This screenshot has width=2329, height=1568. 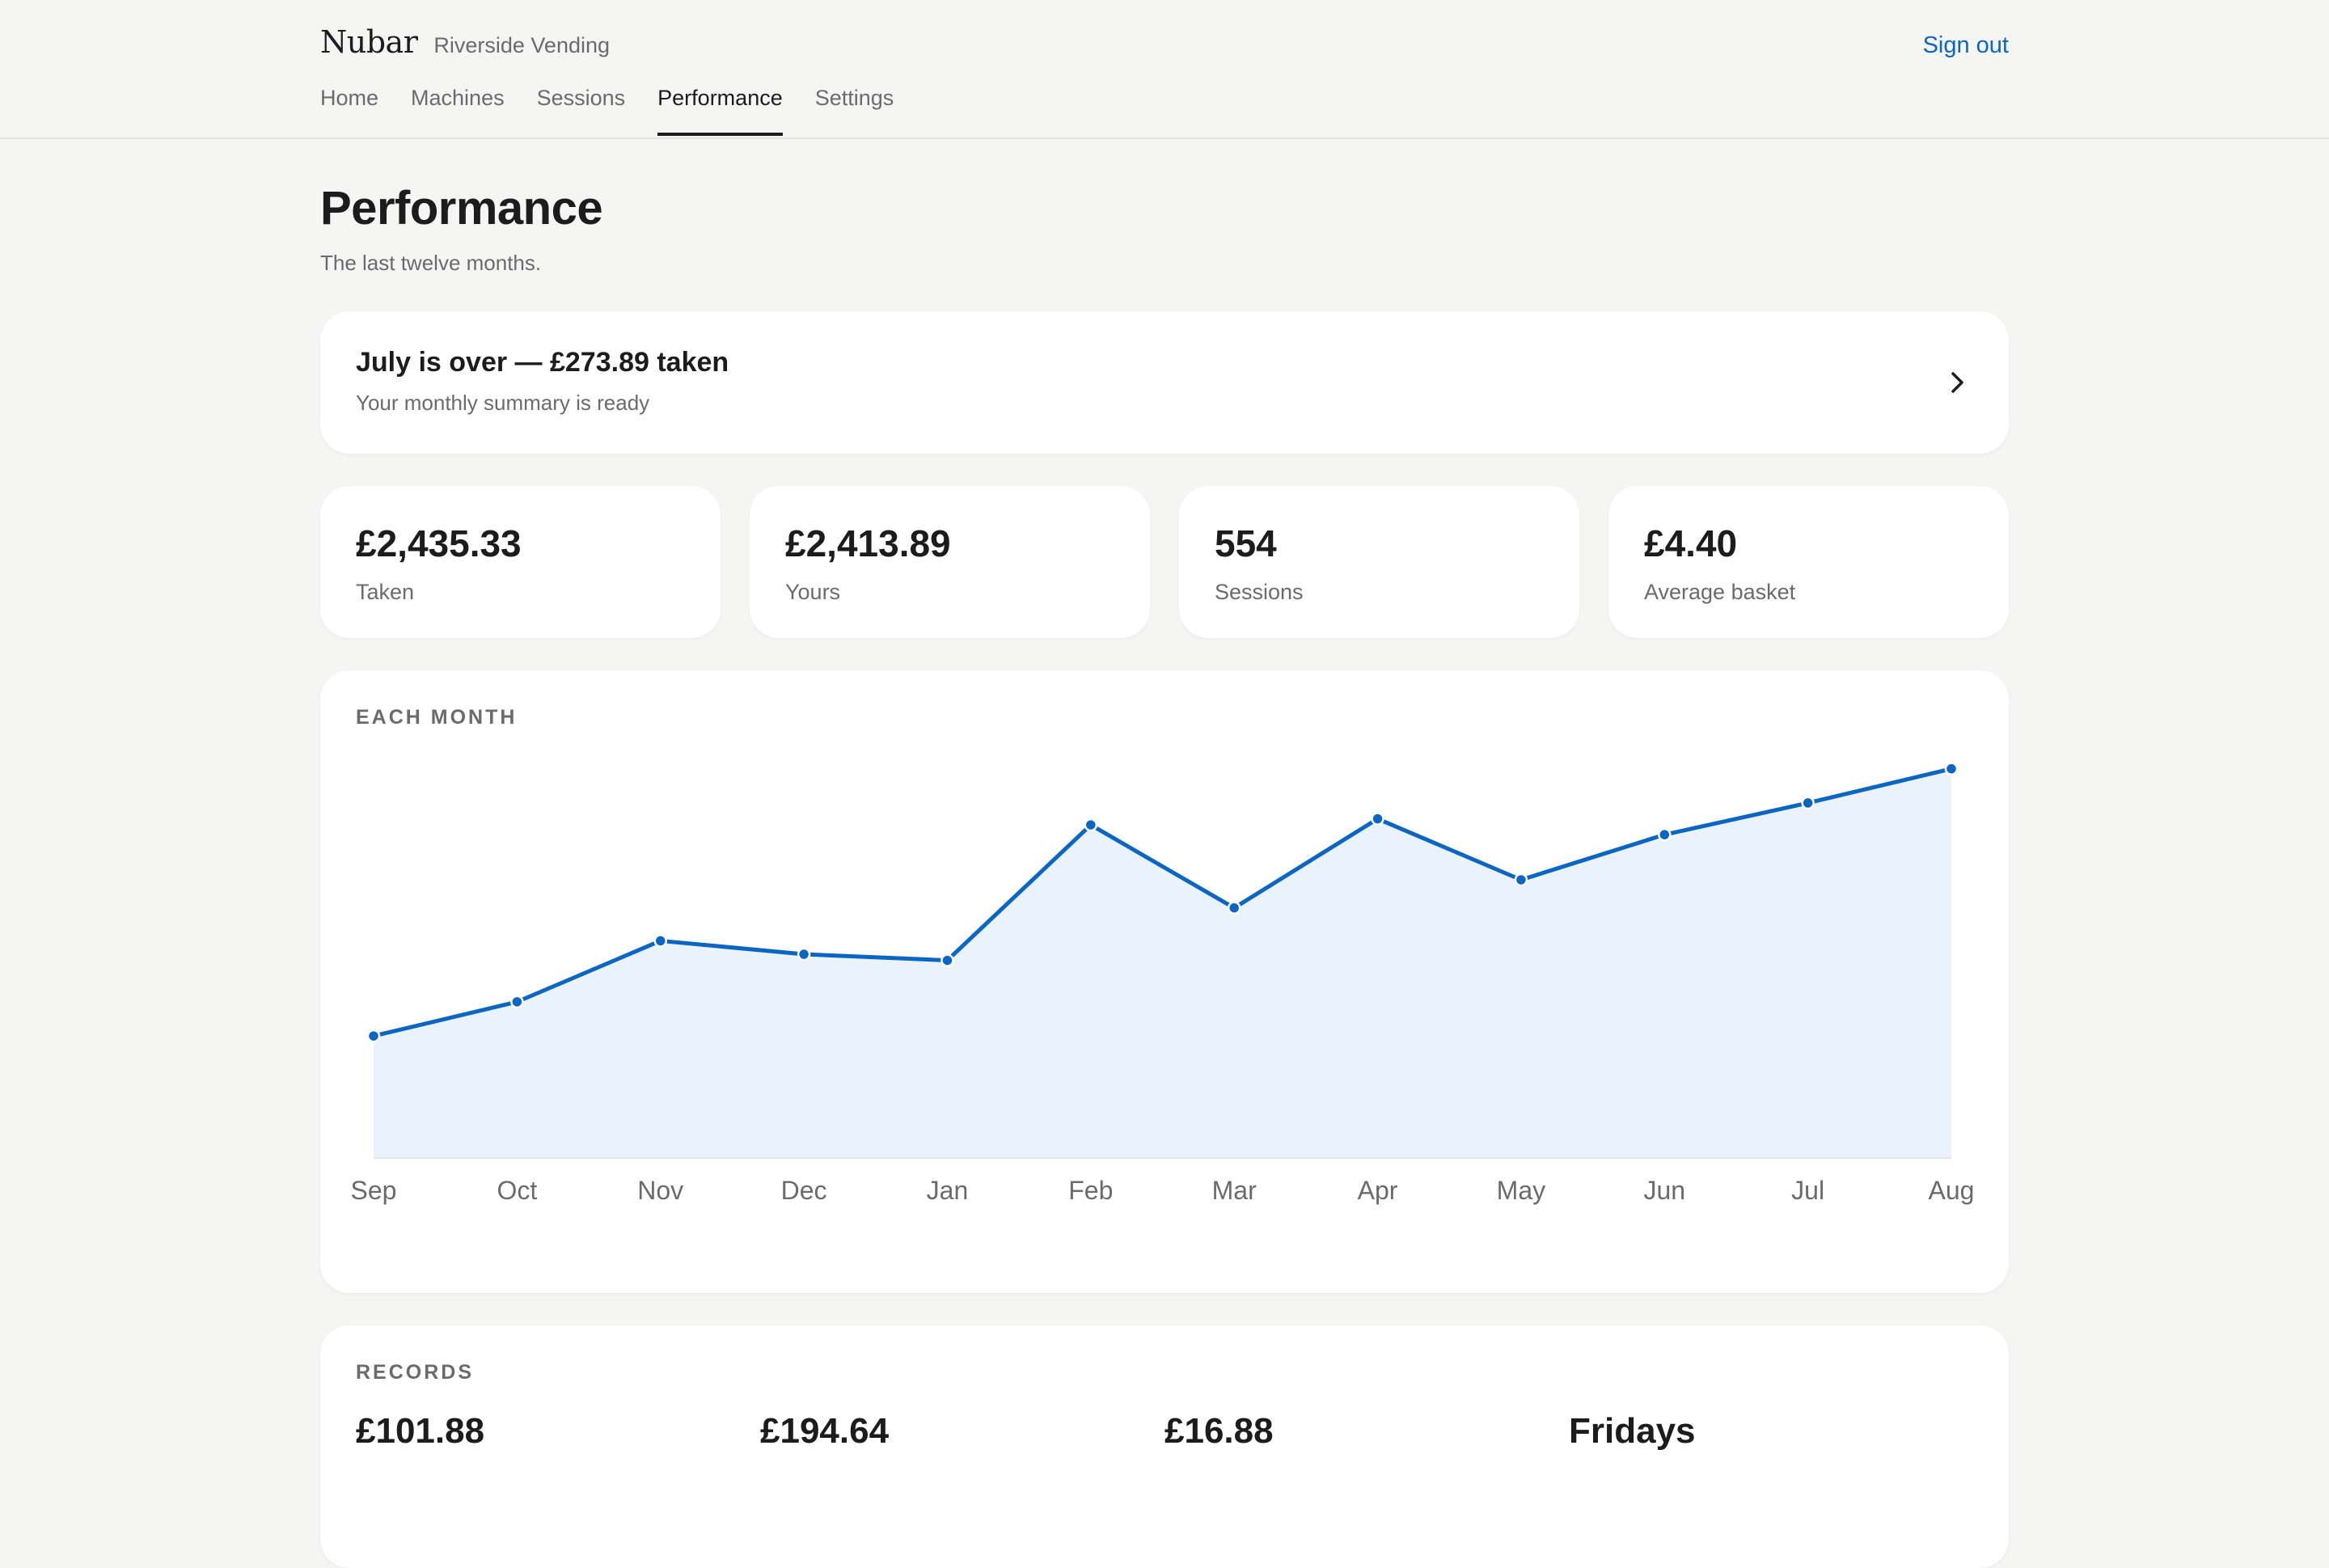 I want to click on stat-card-yours: £2,413.89 Yours, so click(x=950, y=561).